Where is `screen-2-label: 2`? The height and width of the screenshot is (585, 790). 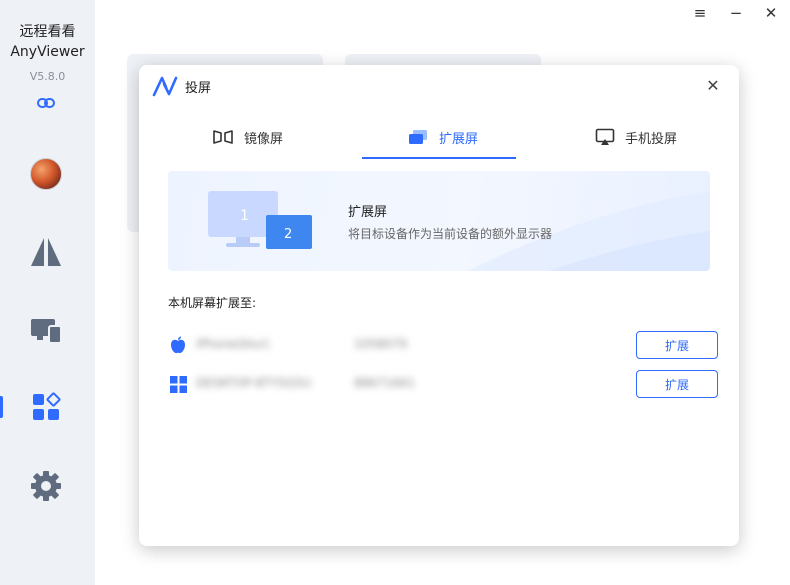
screen-2-label: 2 is located at coordinates (288, 234).